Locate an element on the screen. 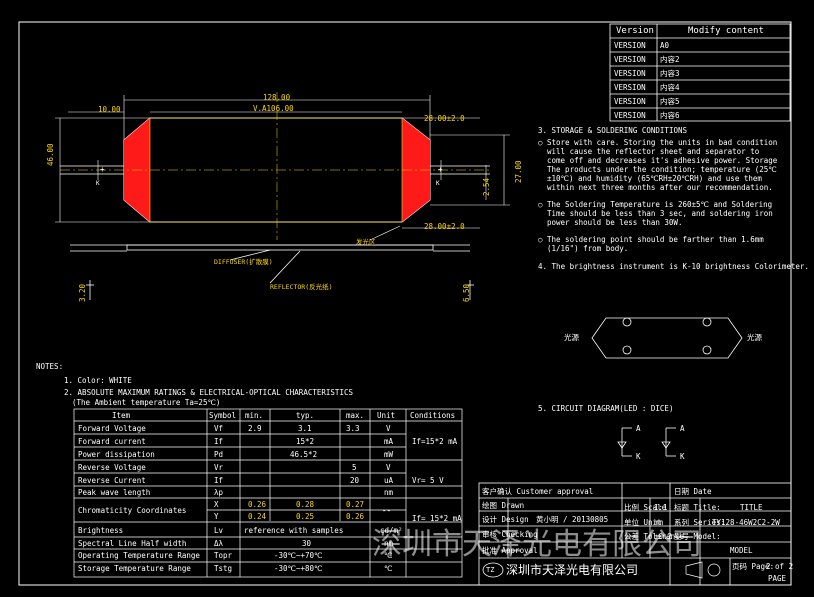 This screenshot has width=814, height=597. pin-plus-left: + is located at coordinates (102, 169).